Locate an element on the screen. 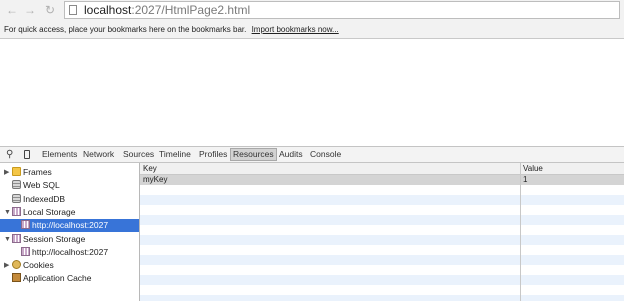  page-icon is located at coordinates (73, 10).